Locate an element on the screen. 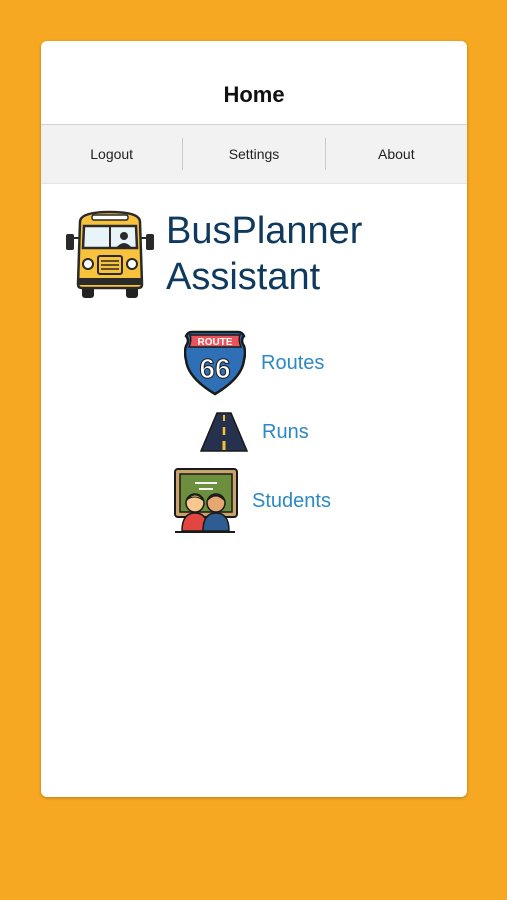 This screenshot has width=507, height=900. title-bar: Home is located at coordinates (254, 83).